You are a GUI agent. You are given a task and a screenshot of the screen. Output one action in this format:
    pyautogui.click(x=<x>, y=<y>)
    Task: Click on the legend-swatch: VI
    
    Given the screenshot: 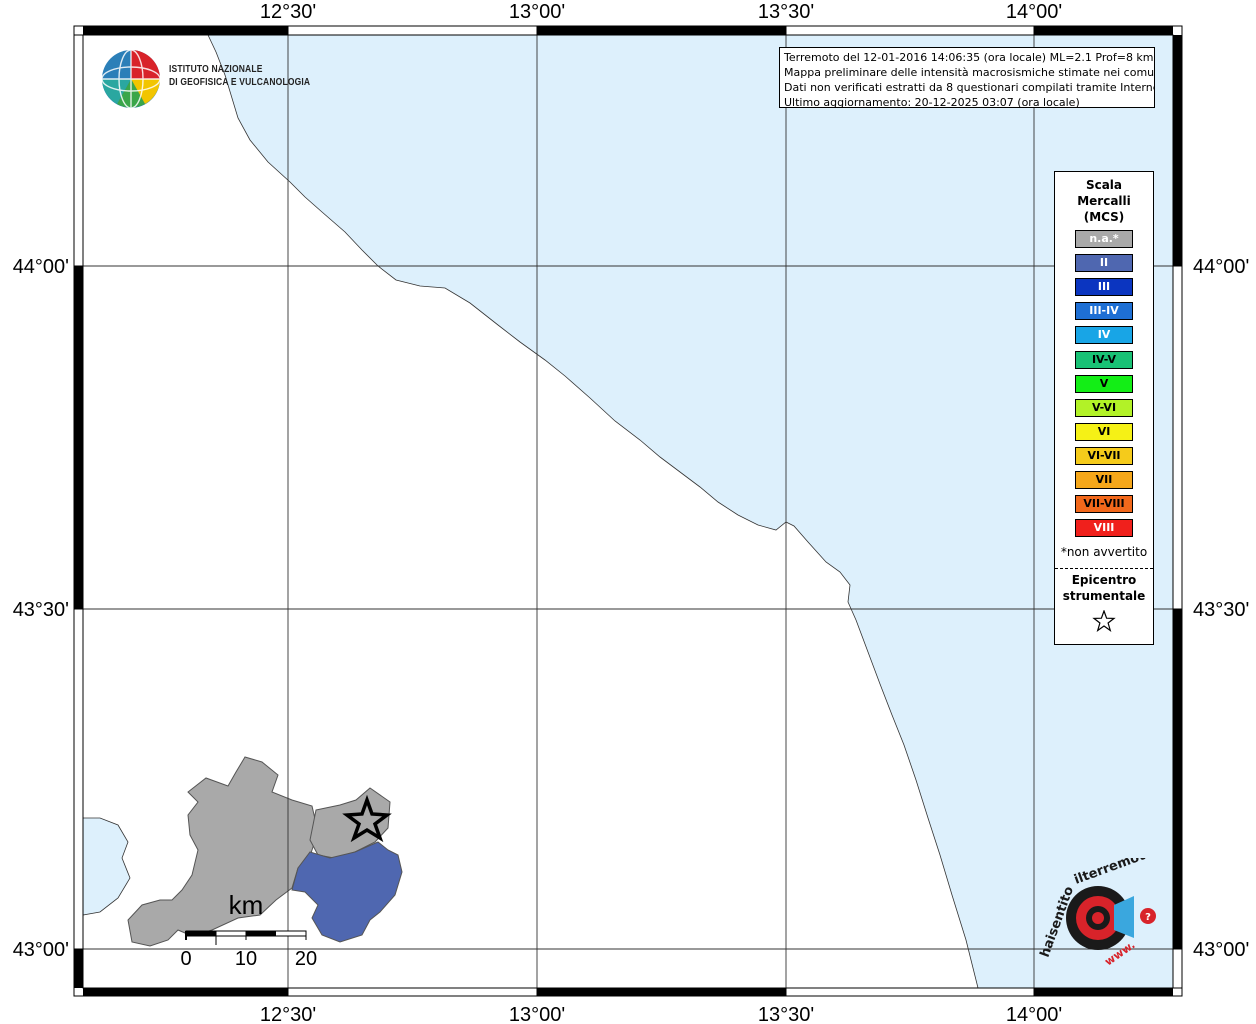 What is the action you would take?
    pyautogui.click(x=1104, y=432)
    